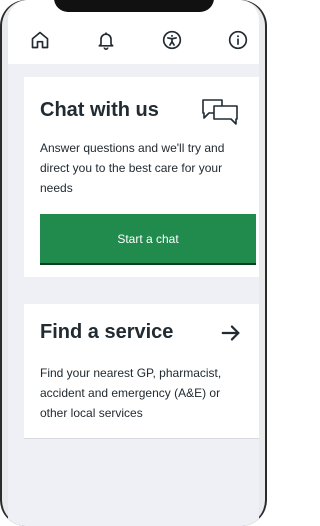  What do you see at coordinates (106, 40) in the screenshot?
I see `bell-icon` at bounding box center [106, 40].